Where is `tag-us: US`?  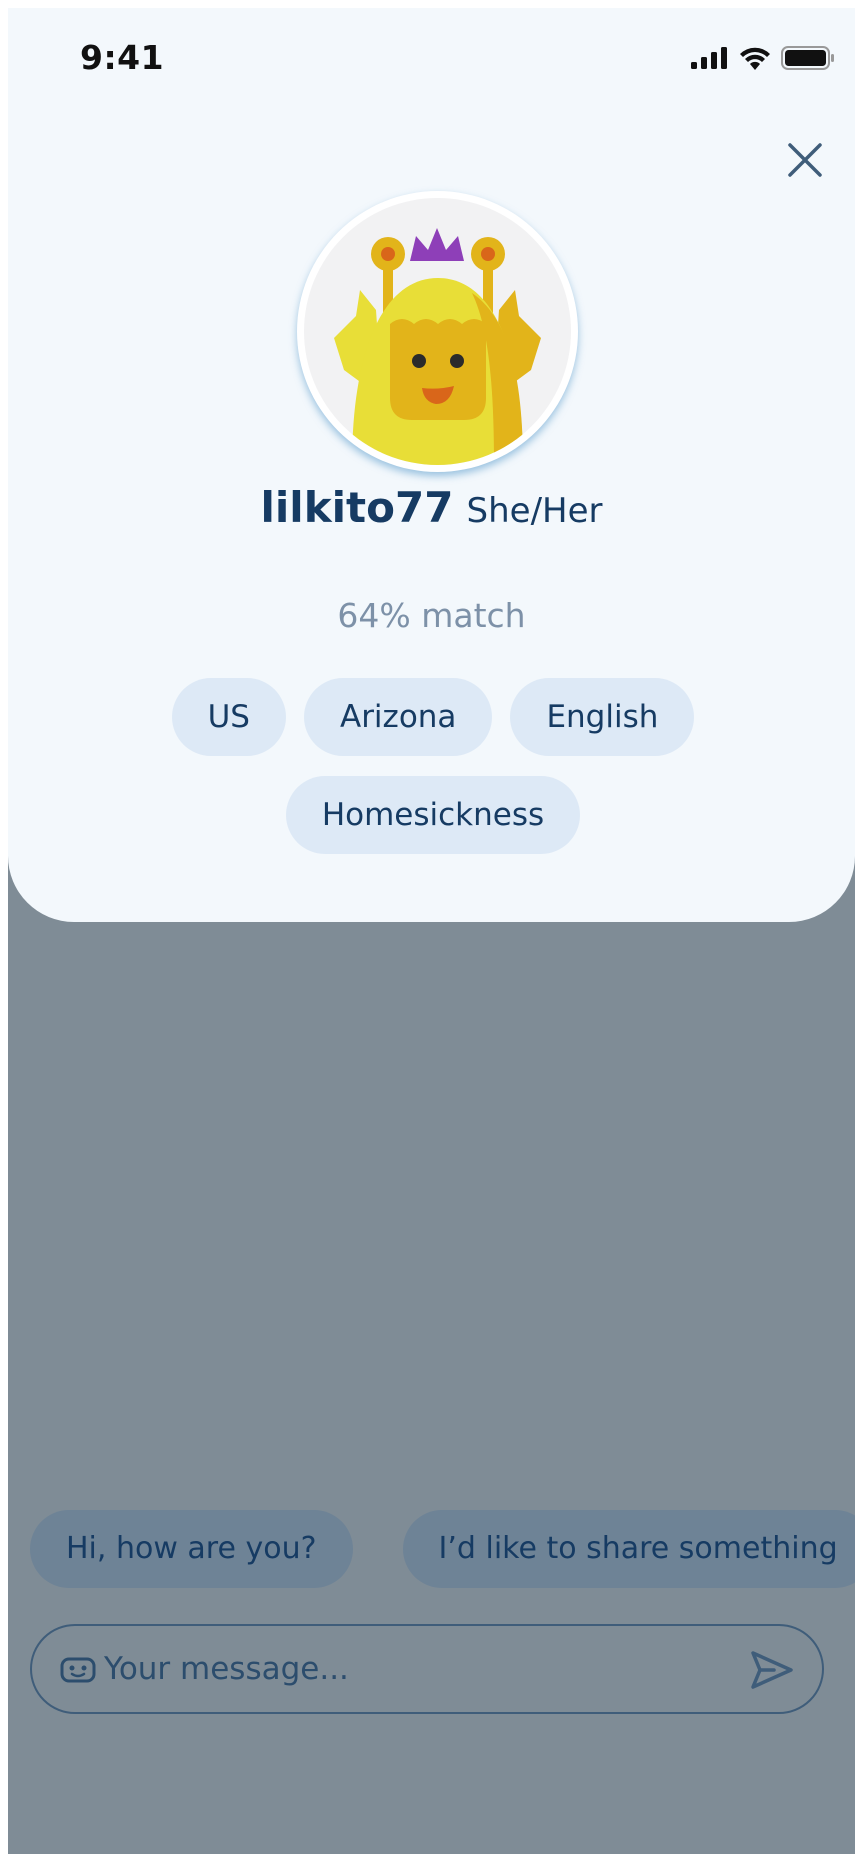 tag-us: US is located at coordinates (228, 717).